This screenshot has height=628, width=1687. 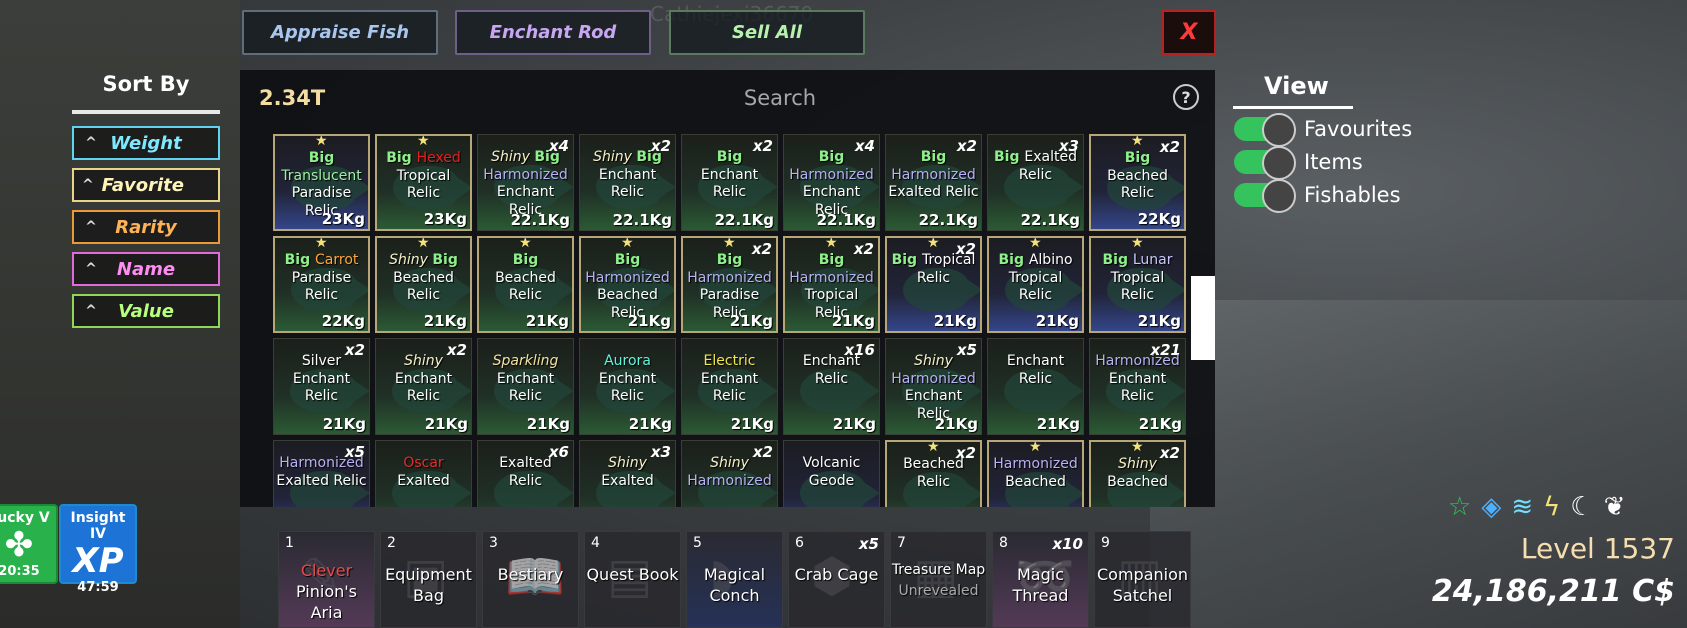 What do you see at coordinates (938, 579) in the screenshot?
I see `hotbar-slot-7: ▦ 7 Treasure Map Unrevealed` at bounding box center [938, 579].